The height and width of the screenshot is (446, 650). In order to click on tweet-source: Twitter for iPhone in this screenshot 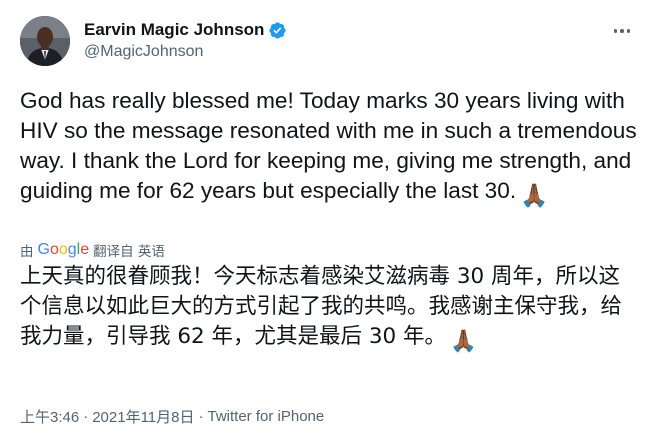, I will do `click(266, 416)`.